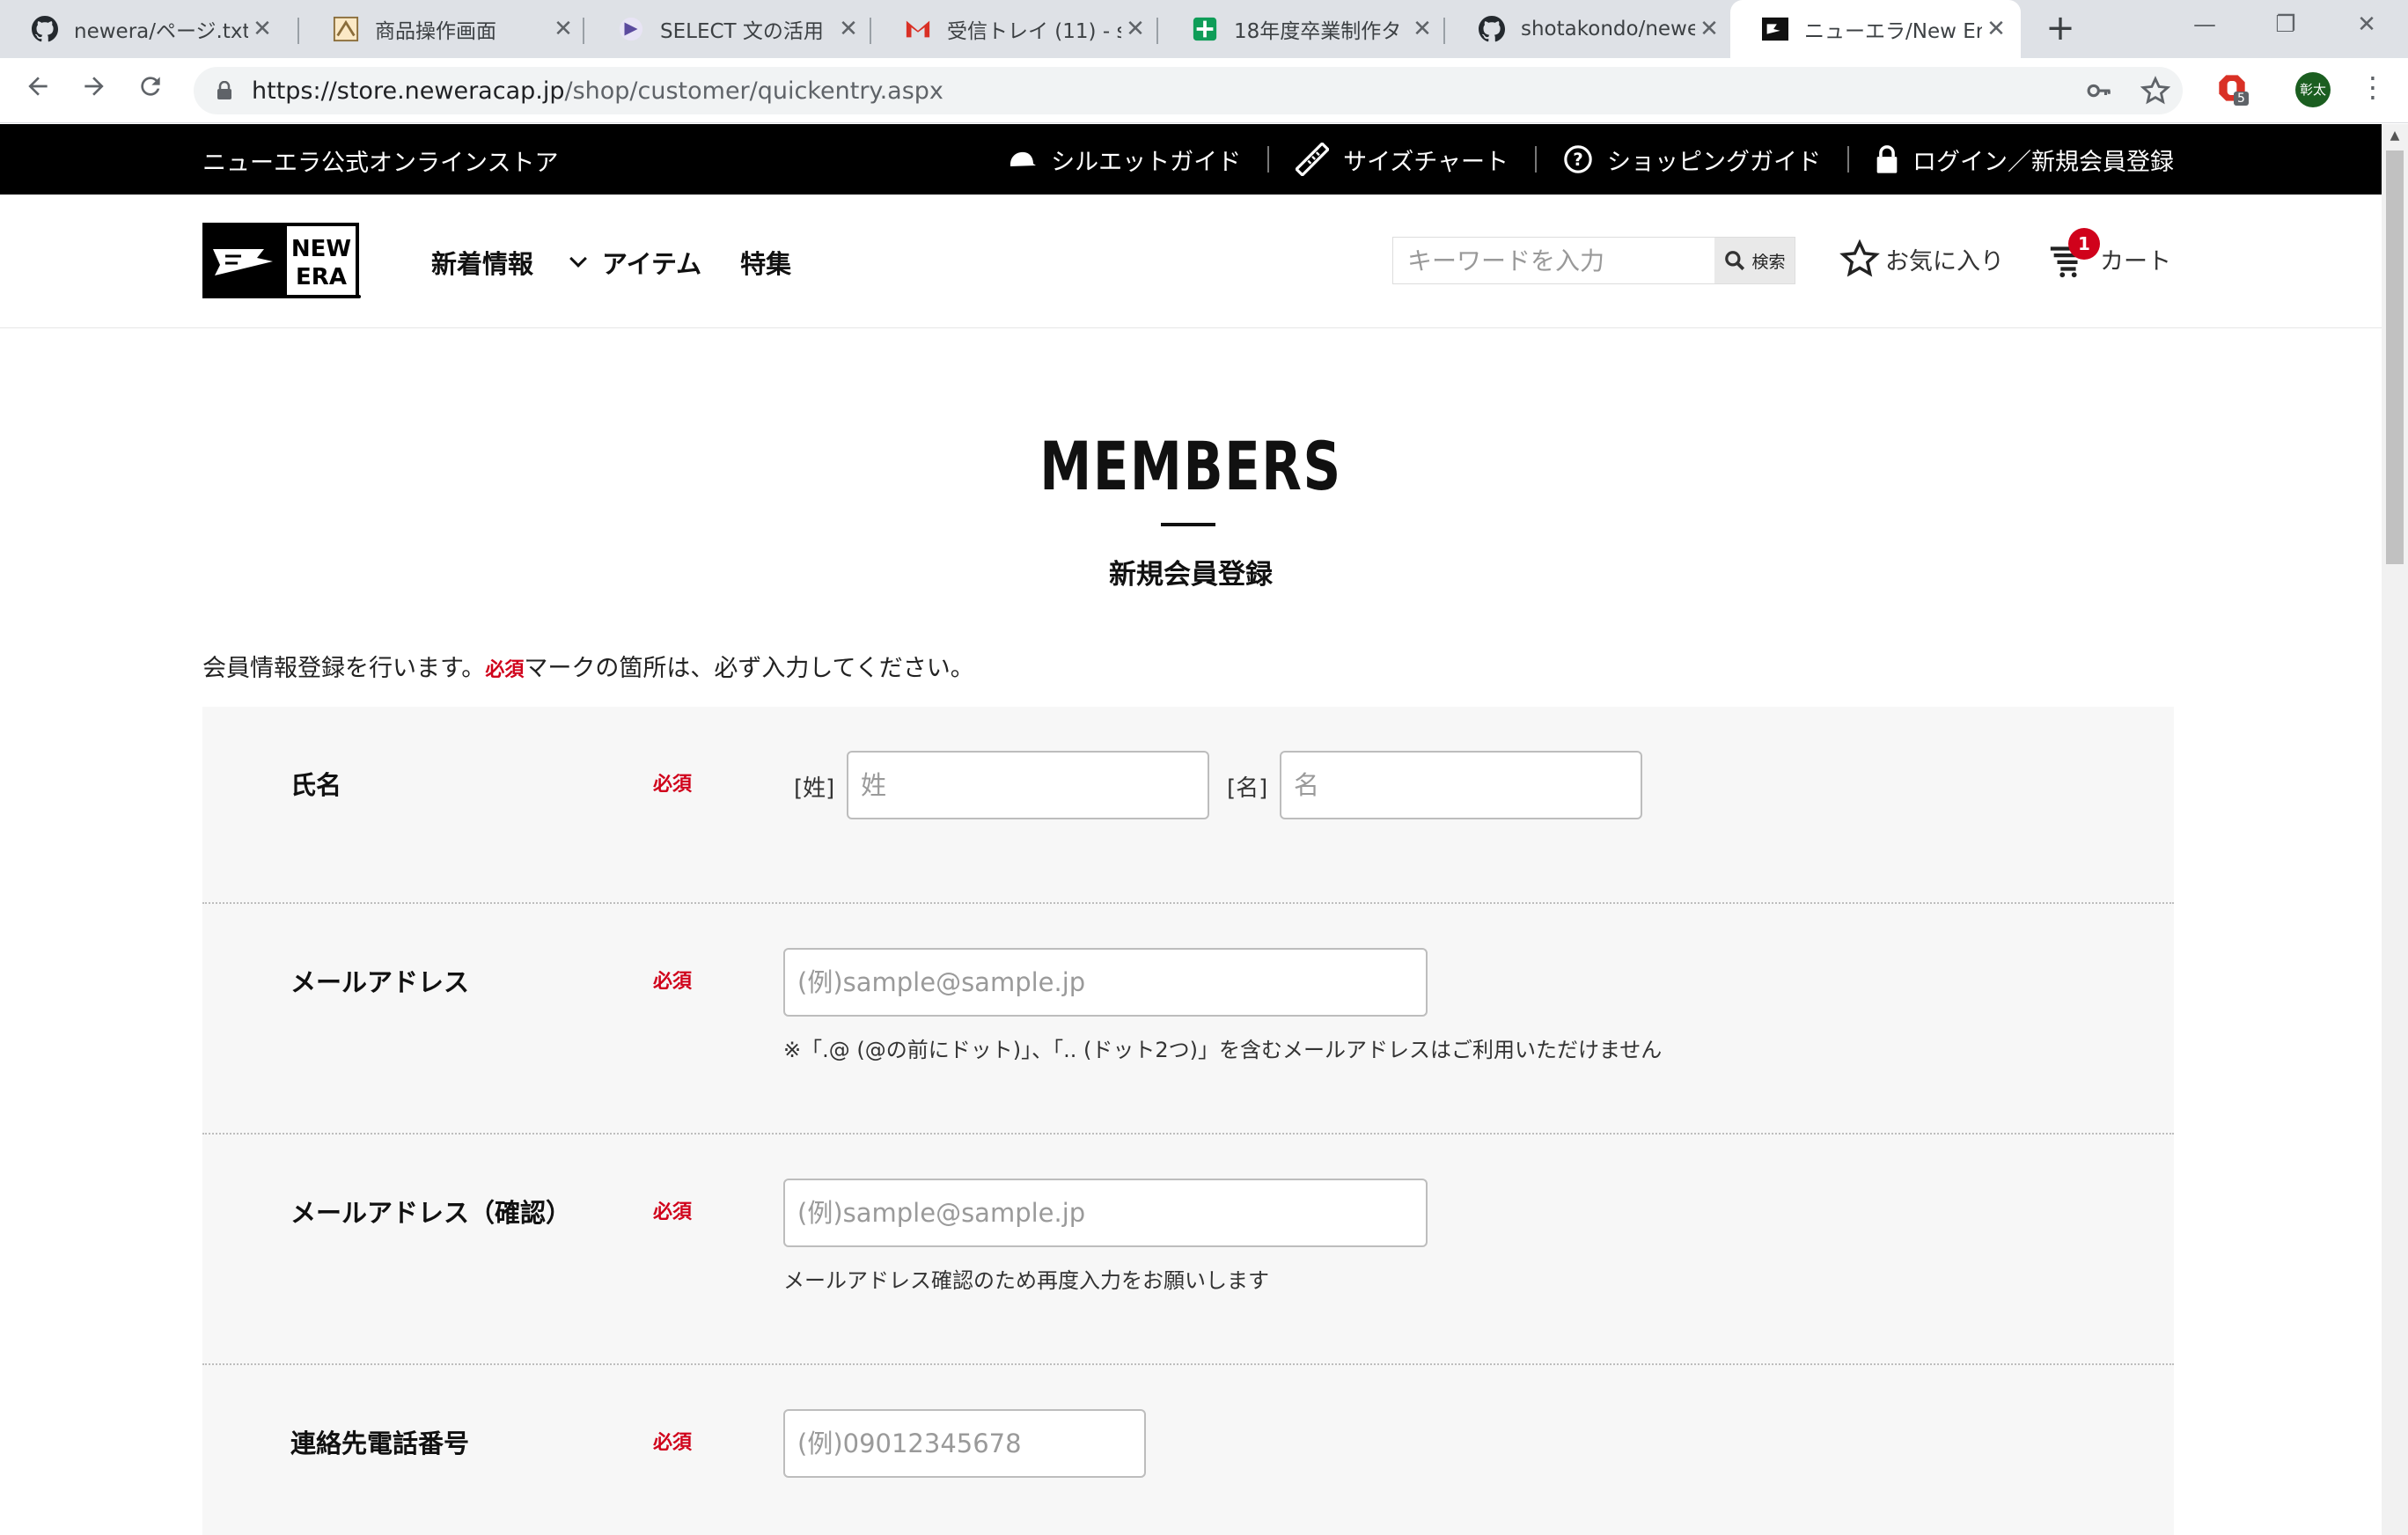 The width and height of the screenshot is (2408, 1535). Describe the element at coordinates (1608, 29) in the screenshot. I see `tab-label: shotakondo/newe` at that location.